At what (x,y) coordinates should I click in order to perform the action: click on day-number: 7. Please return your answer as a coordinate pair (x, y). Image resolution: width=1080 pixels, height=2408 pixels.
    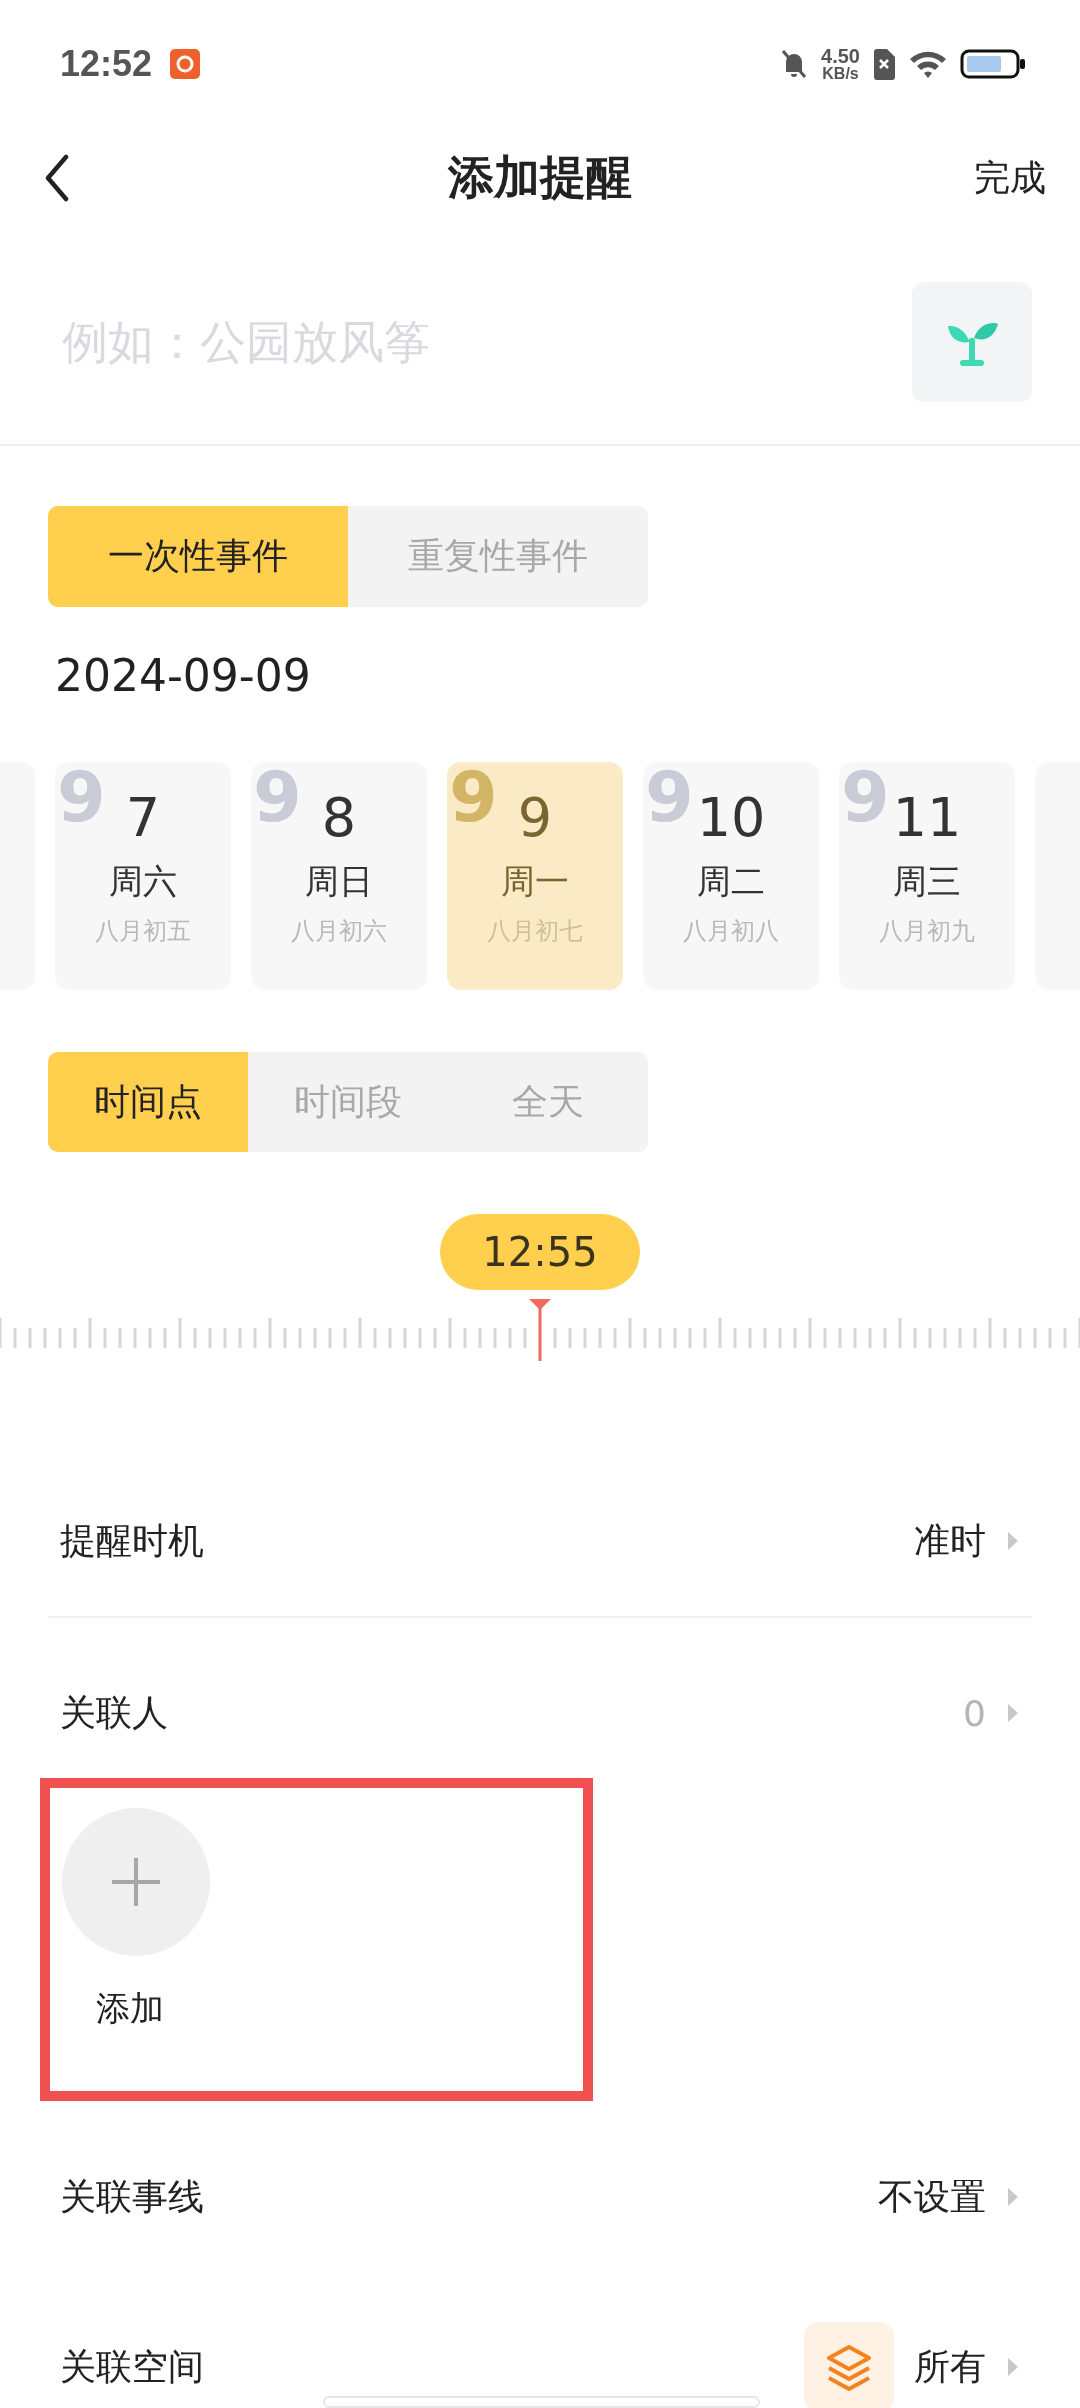
    Looking at the image, I should click on (143, 818).